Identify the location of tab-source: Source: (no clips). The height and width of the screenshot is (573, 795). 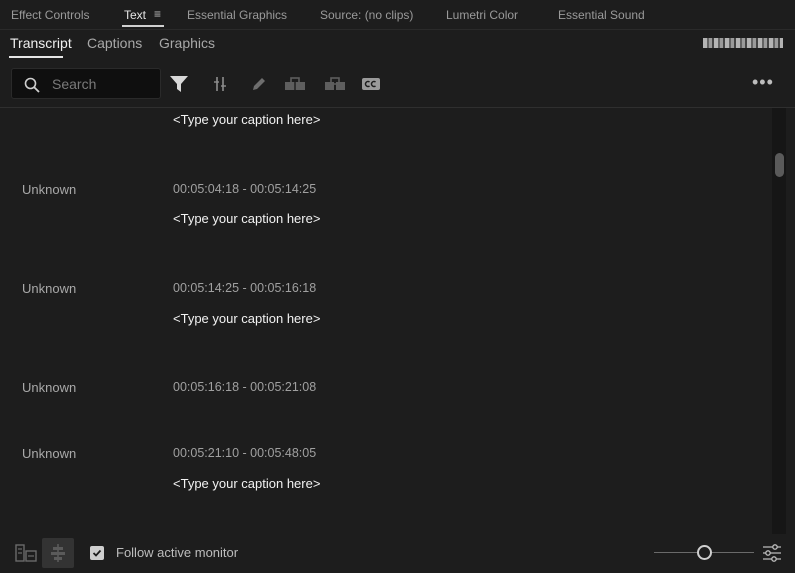
(366, 15).